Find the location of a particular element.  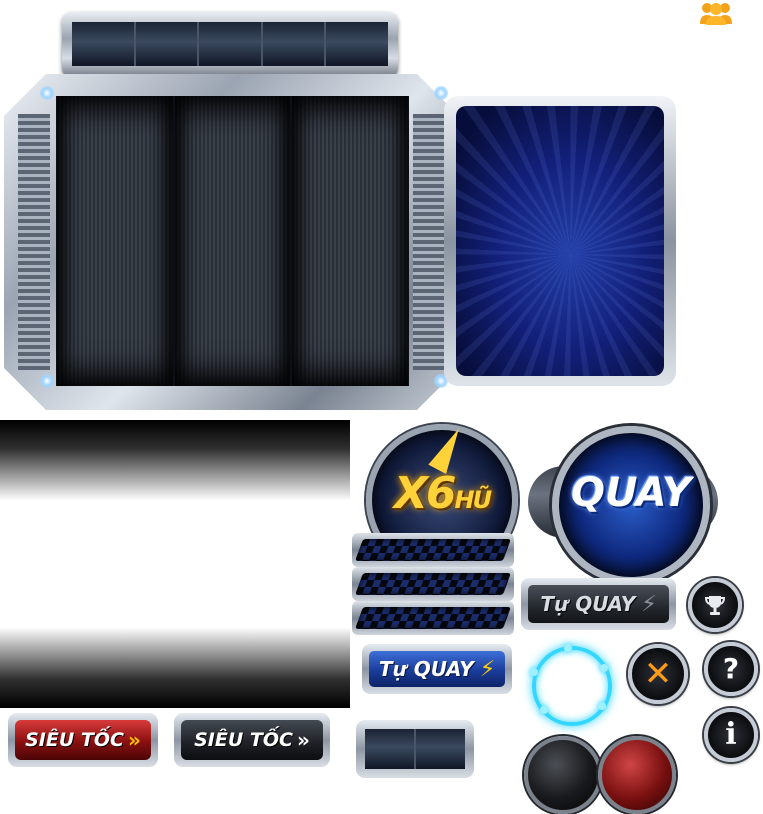

close-icon: ✕ is located at coordinates (658, 674).